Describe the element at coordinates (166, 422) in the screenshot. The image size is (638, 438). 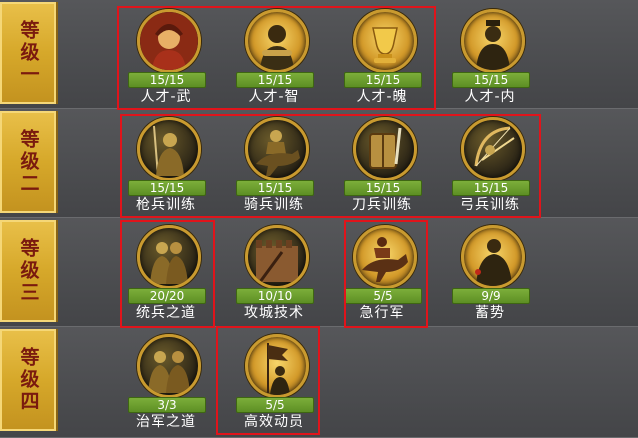
I see `skill-name: 治军之道` at that location.